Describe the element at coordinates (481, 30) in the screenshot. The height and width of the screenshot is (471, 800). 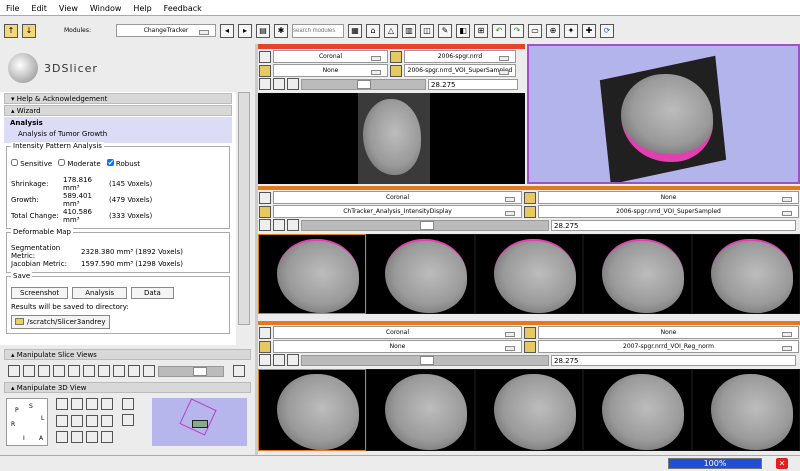
I see `transforms-icon: ⊞` at that location.